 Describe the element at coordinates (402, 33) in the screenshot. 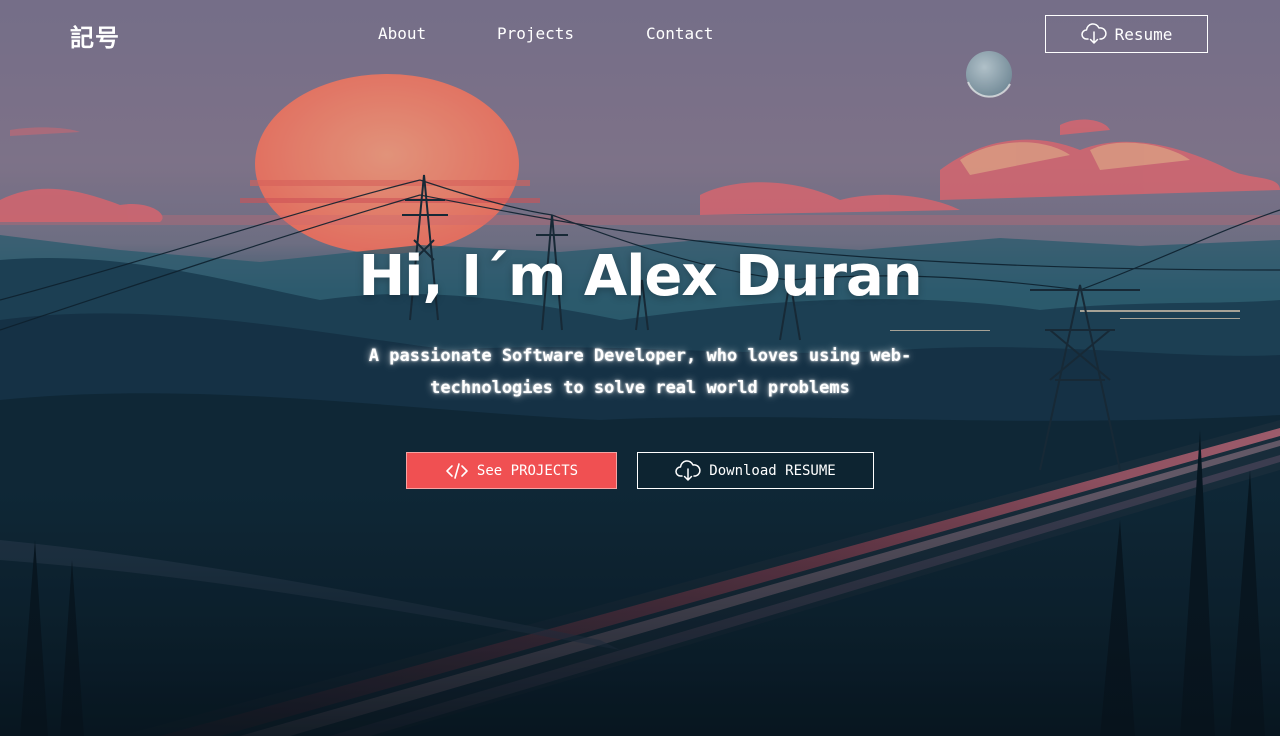

I see `nav-link-about: About` at that location.